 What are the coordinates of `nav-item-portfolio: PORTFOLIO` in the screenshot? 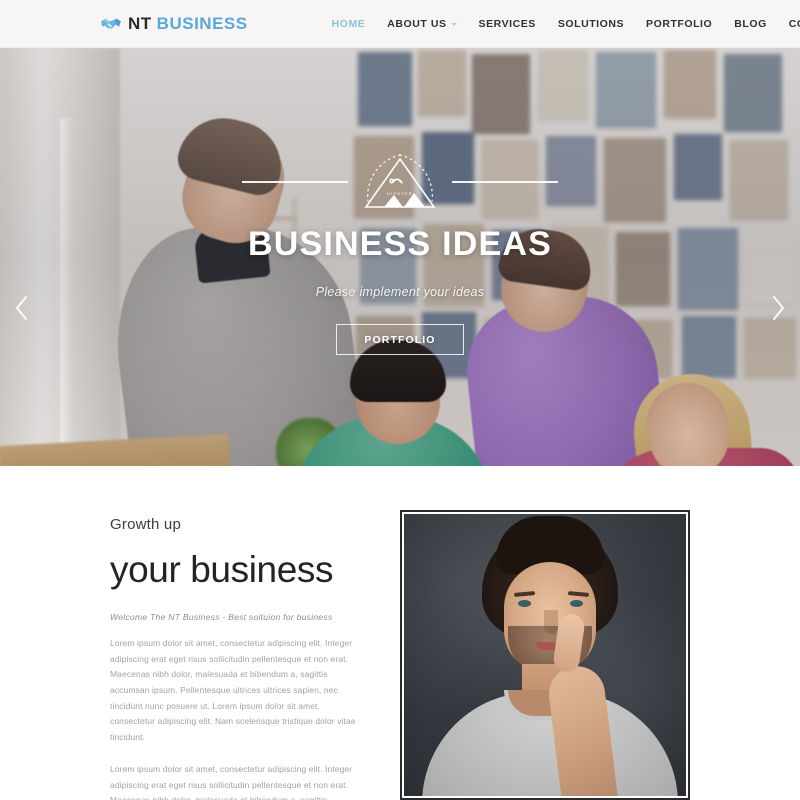 It's located at (679, 24).